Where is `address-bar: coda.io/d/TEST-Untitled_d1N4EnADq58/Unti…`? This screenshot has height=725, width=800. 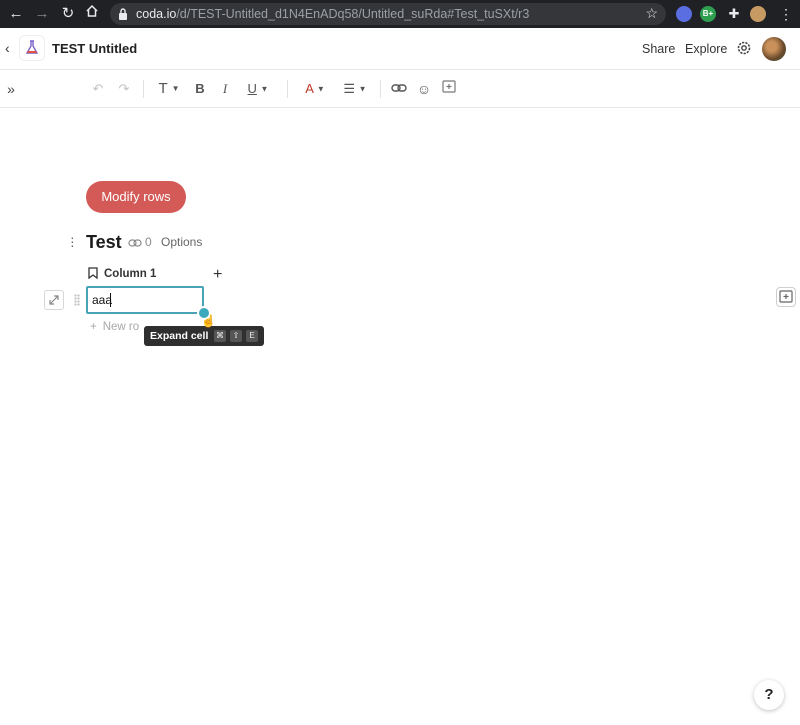
address-bar: coda.io/d/TEST-Untitled_d1N4EnADq58/Unti… is located at coordinates (388, 14).